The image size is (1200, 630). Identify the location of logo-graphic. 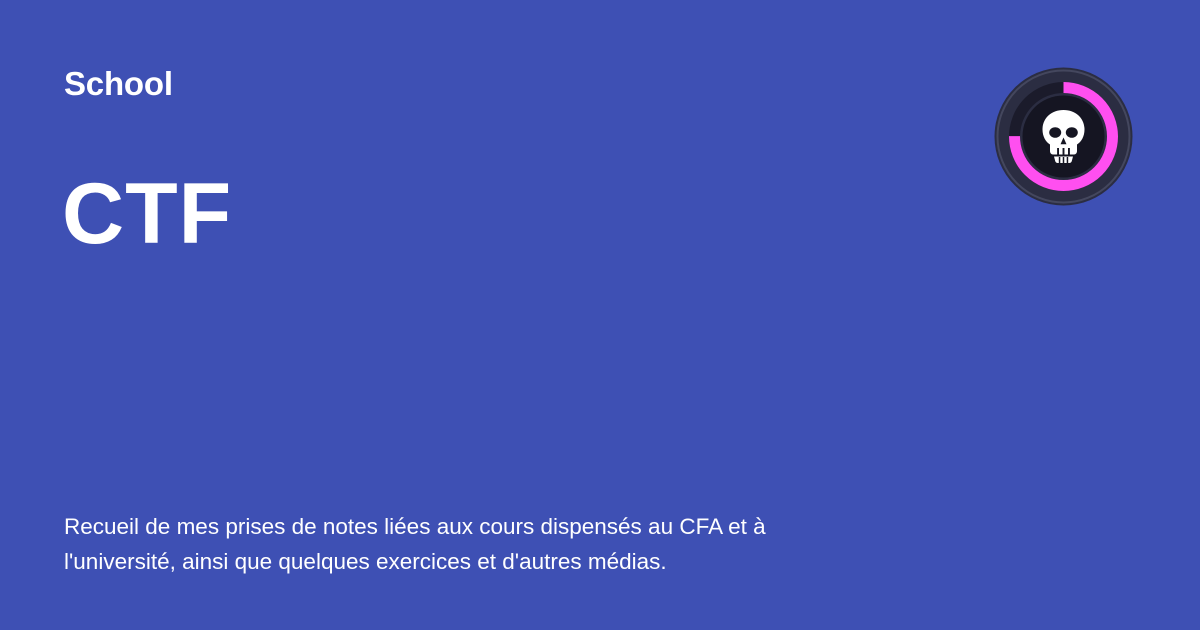
(1063, 136).